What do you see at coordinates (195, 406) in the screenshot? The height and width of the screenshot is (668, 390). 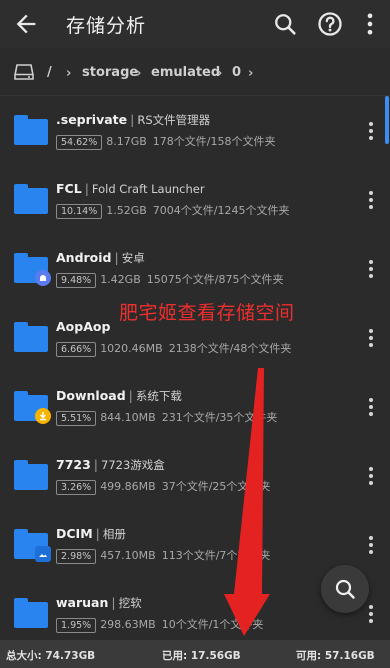 I see `list-item: Download | 系统下载 5.51% 844.10MB 231个文件/35个文件夹` at bounding box center [195, 406].